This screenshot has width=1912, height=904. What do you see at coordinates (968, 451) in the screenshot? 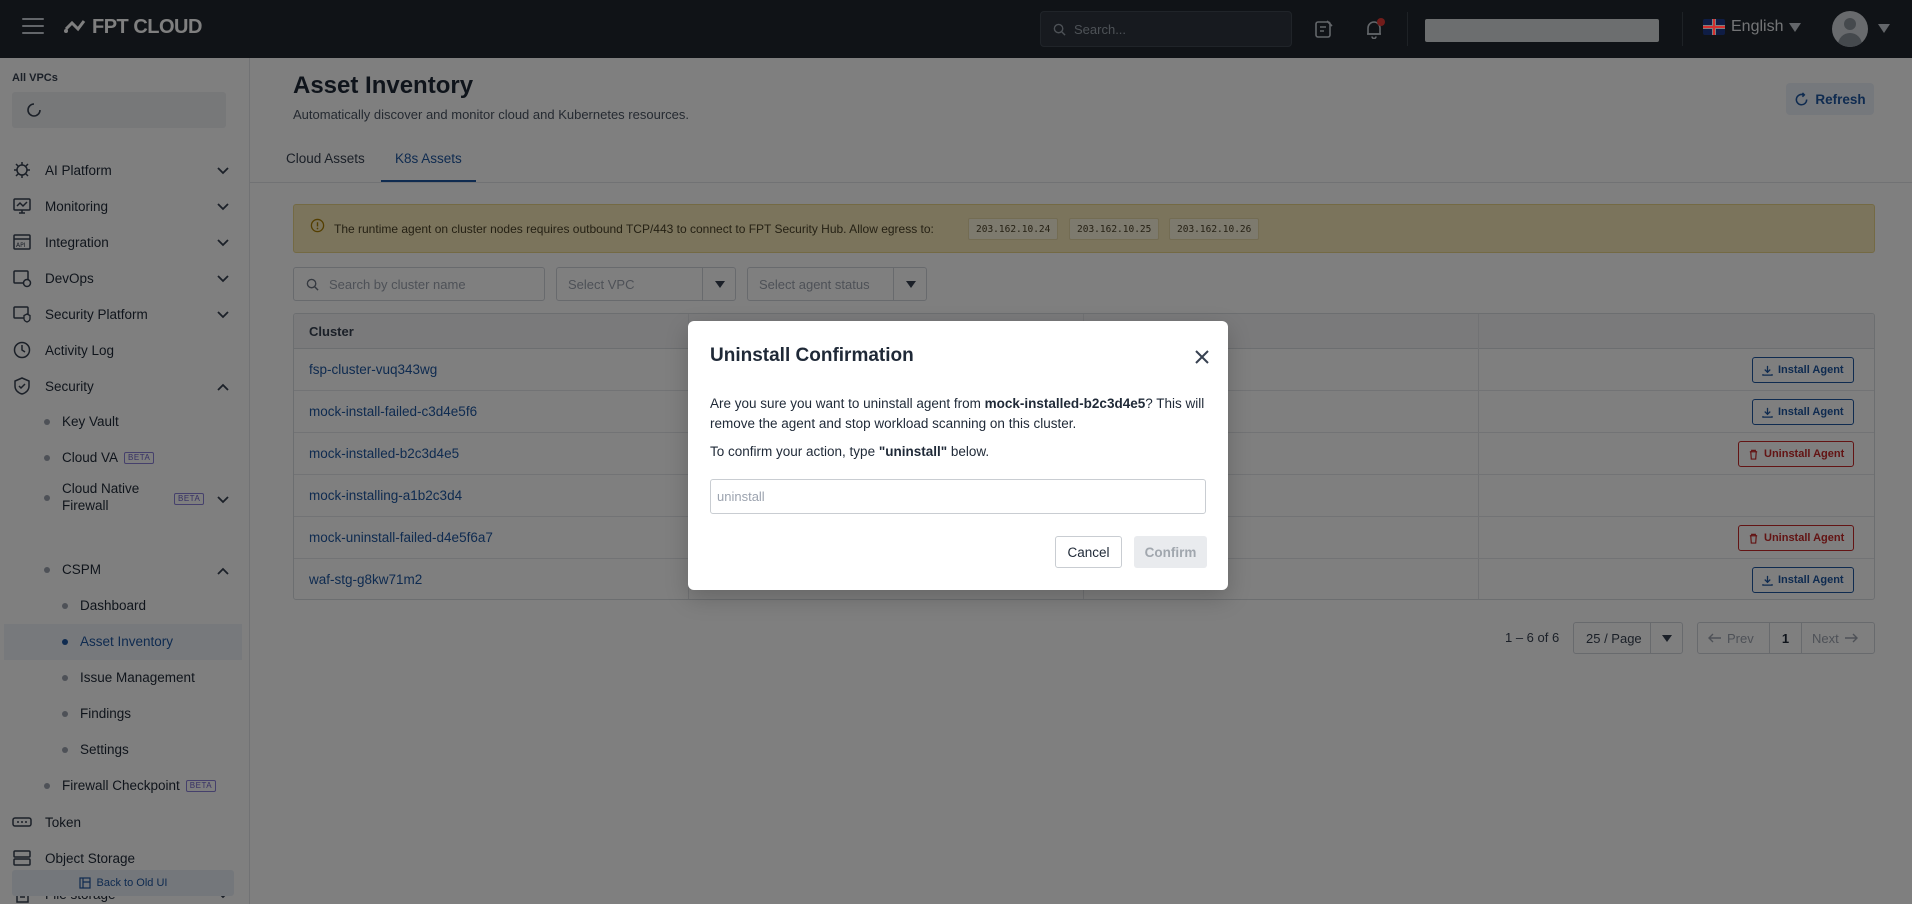
I see `instruction-text: below.` at bounding box center [968, 451].